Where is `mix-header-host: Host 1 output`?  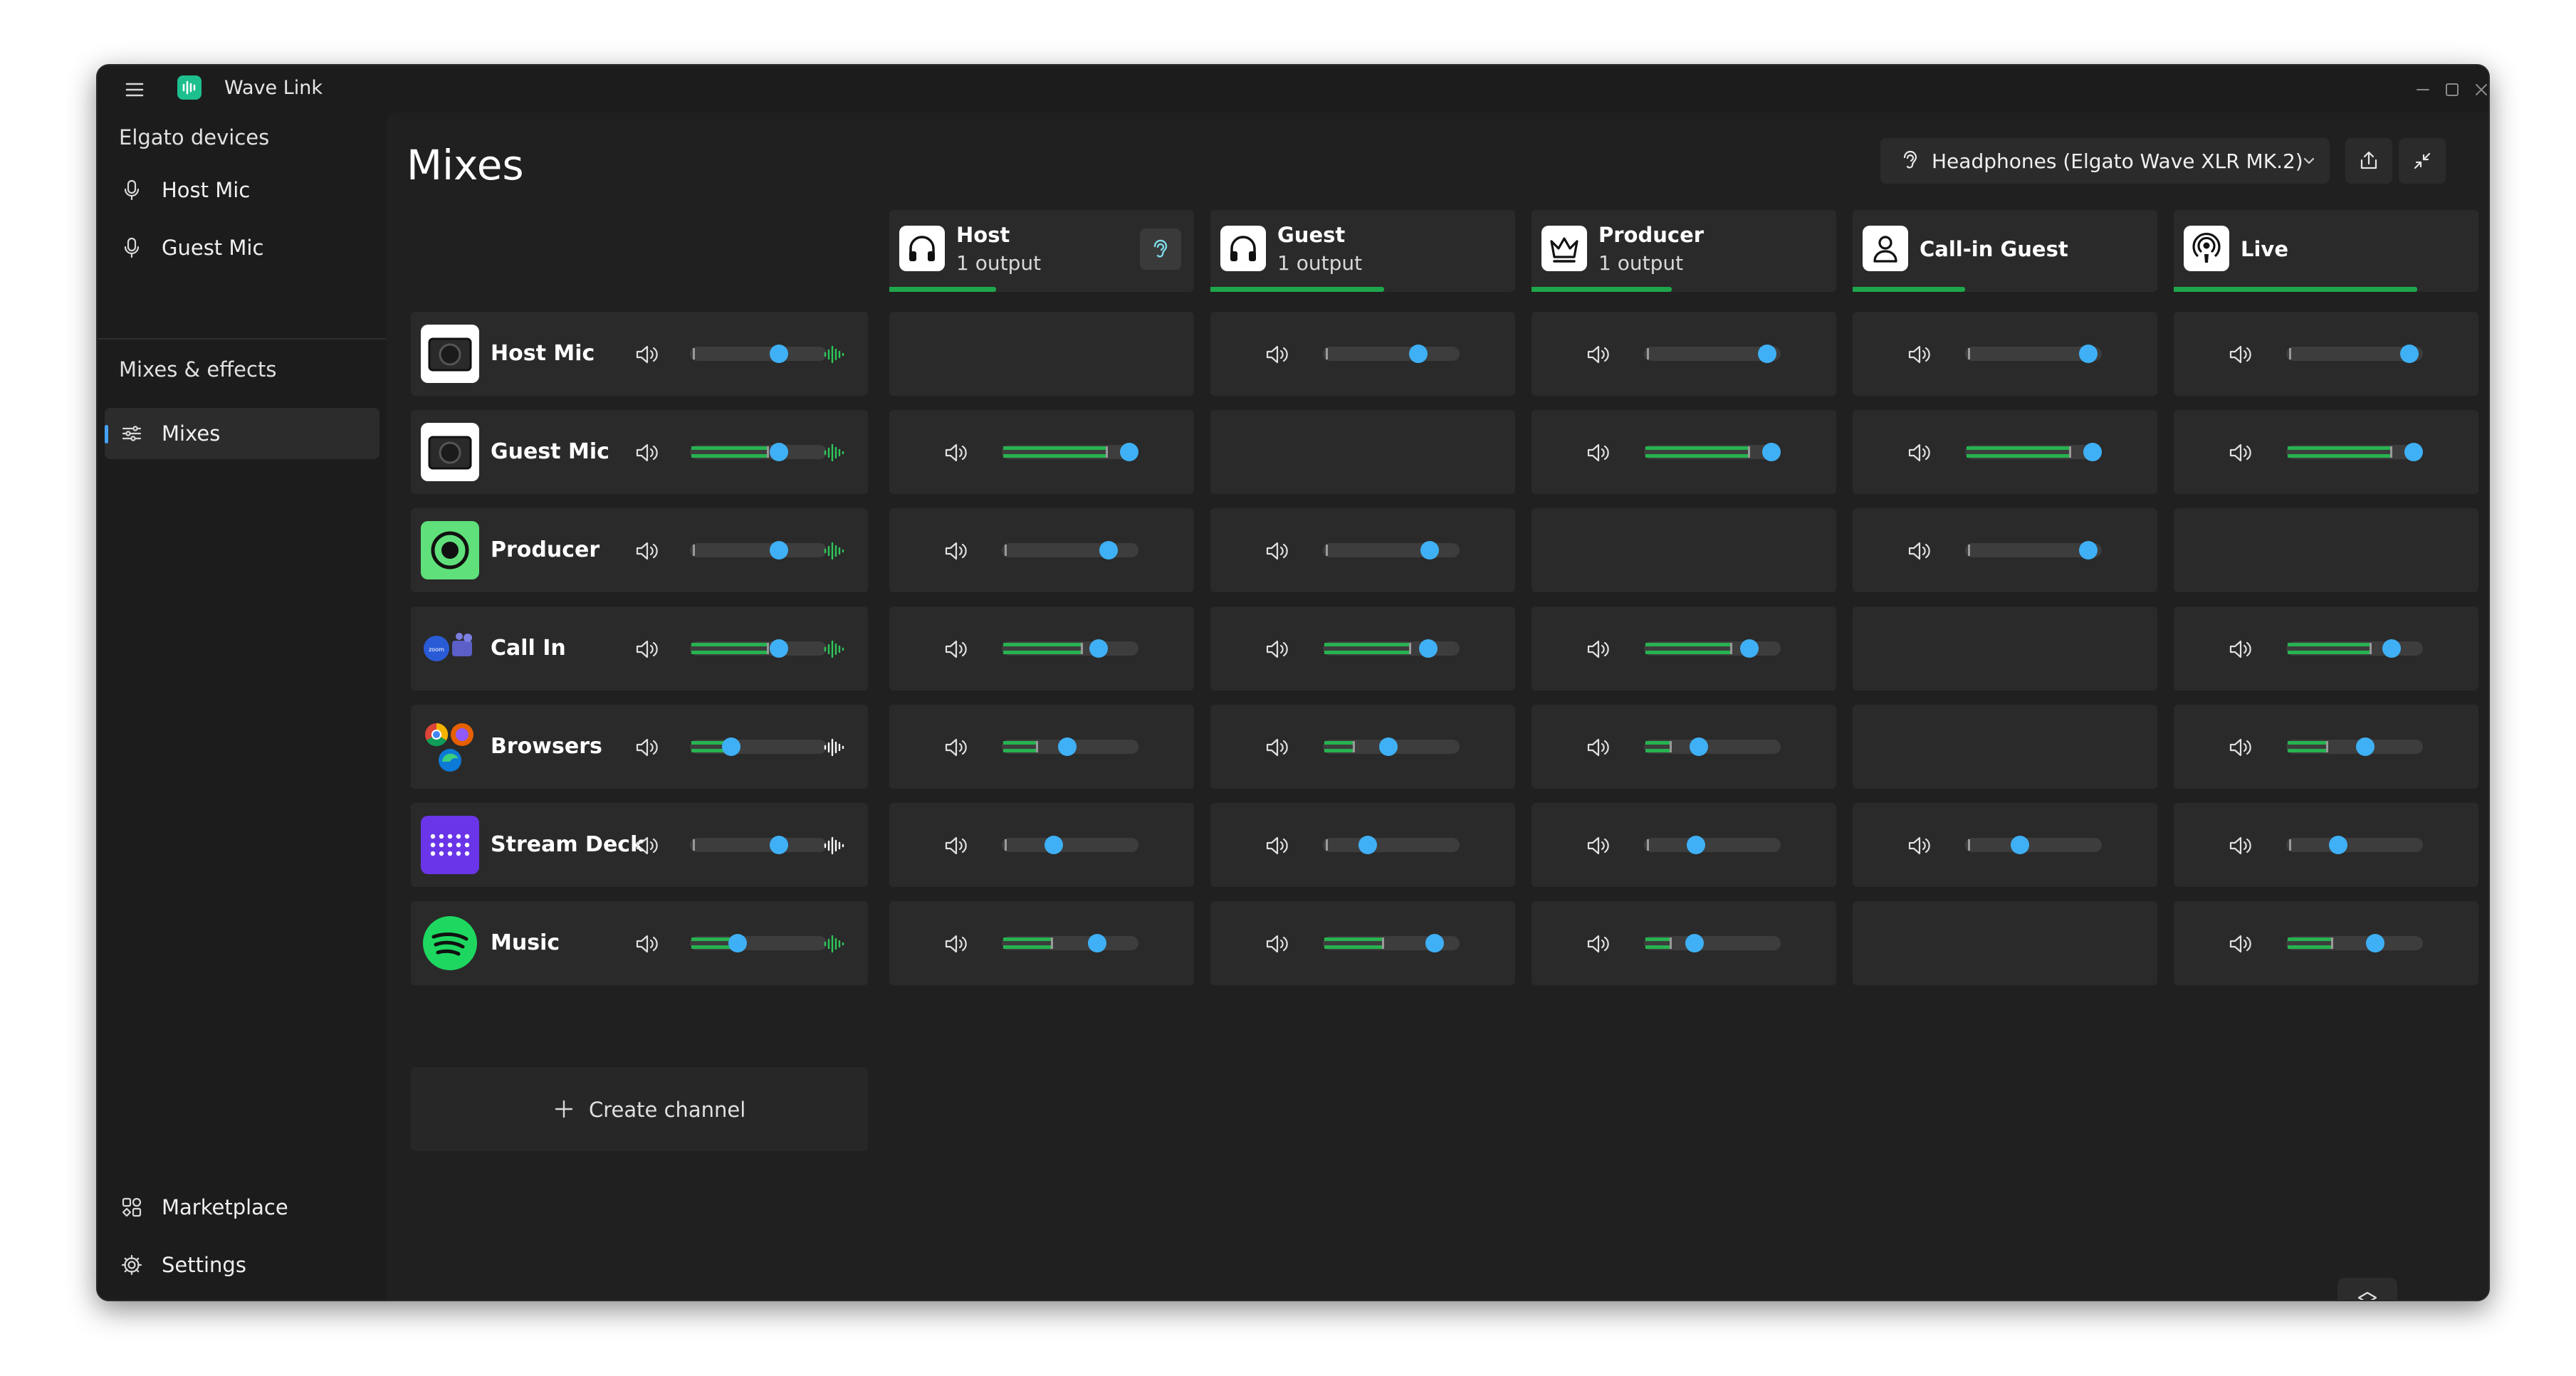 mix-header-host: Host 1 output is located at coordinates (1041, 251).